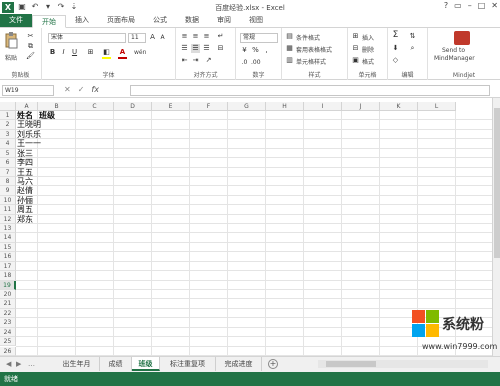 The width and height of the screenshot is (500, 386). Describe the element at coordinates (8, 210) in the screenshot. I see `row-header-11: 11` at that location.